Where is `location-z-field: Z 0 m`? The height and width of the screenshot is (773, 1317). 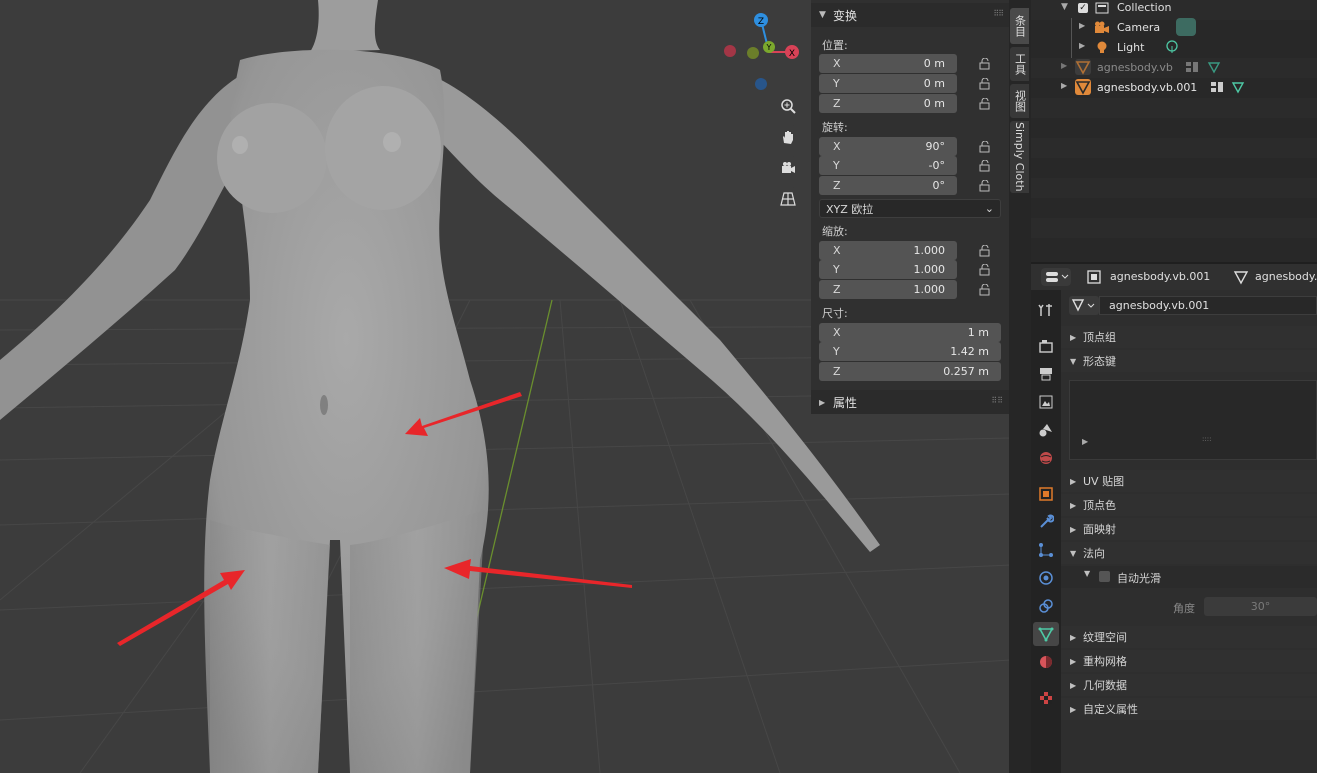 location-z-field: Z 0 m is located at coordinates (888, 103).